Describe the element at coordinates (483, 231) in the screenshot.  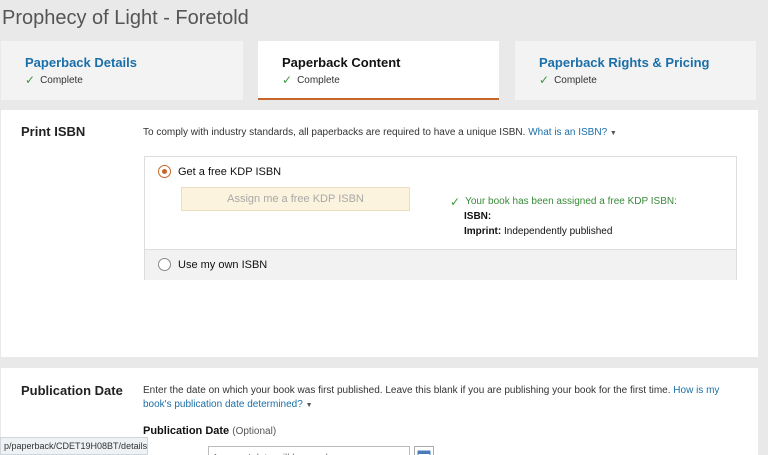
I see `imprint-label: Imprint:` at that location.